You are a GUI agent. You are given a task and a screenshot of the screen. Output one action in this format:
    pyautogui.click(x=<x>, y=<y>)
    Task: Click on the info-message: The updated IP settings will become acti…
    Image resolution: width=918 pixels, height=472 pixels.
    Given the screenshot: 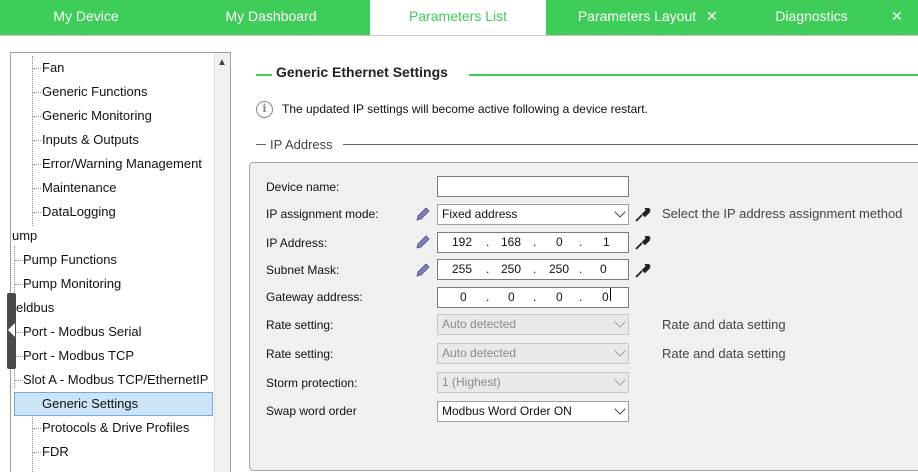 What is the action you would take?
    pyautogui.click(x=465, y=109)
    